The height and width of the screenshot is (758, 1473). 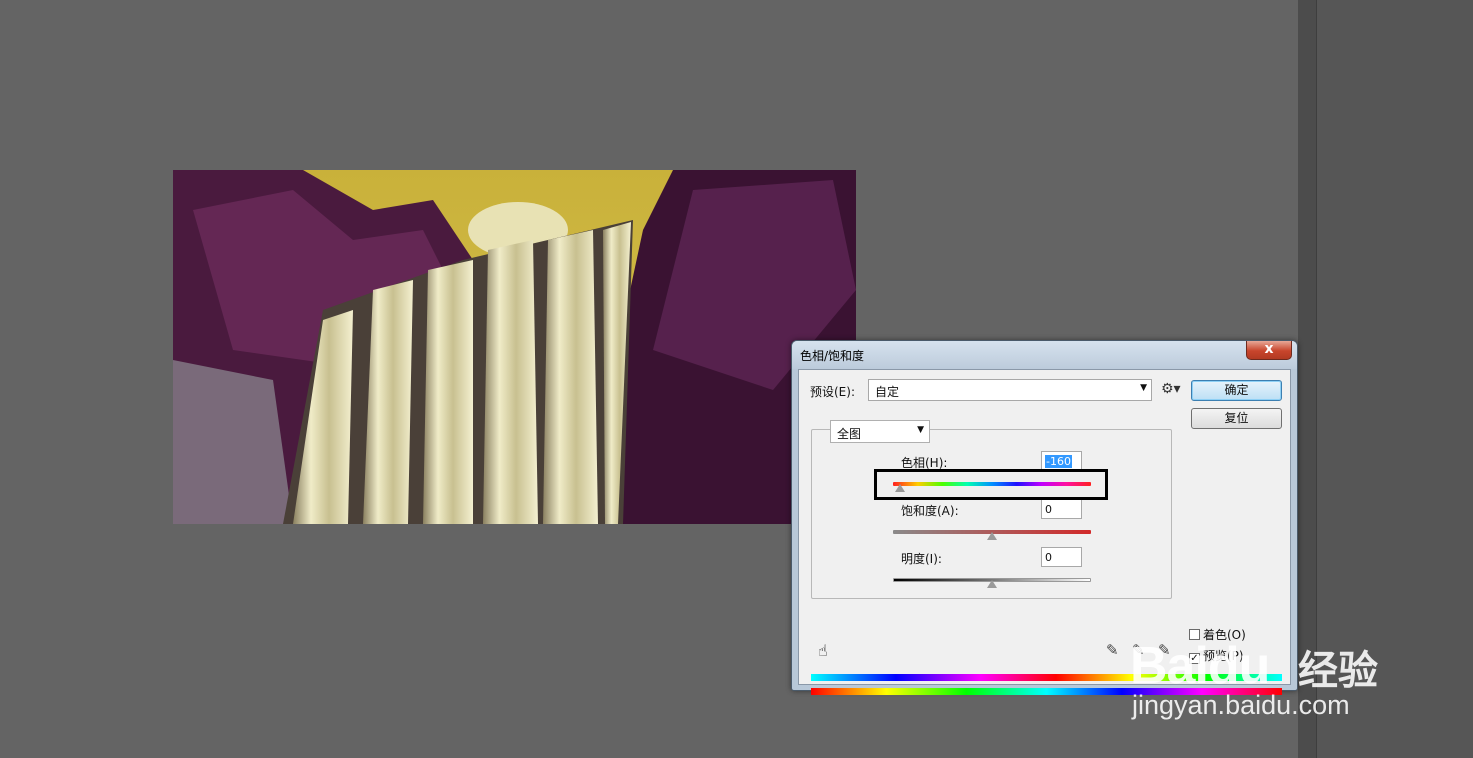 What do you see at coordinates (1269, 350) in the screenshot?
I see `close-button: x` at bounding box center [1269, 350].